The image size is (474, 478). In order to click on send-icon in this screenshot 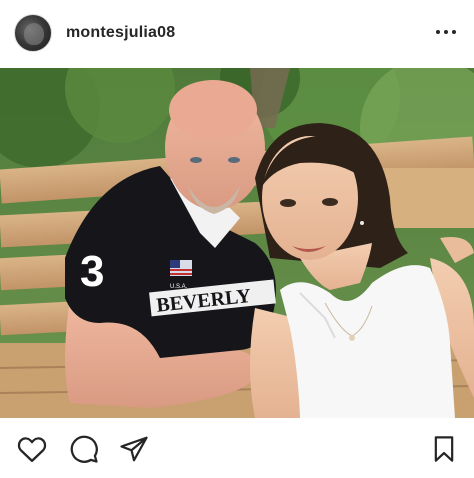, I will do `click(134, 449)`.